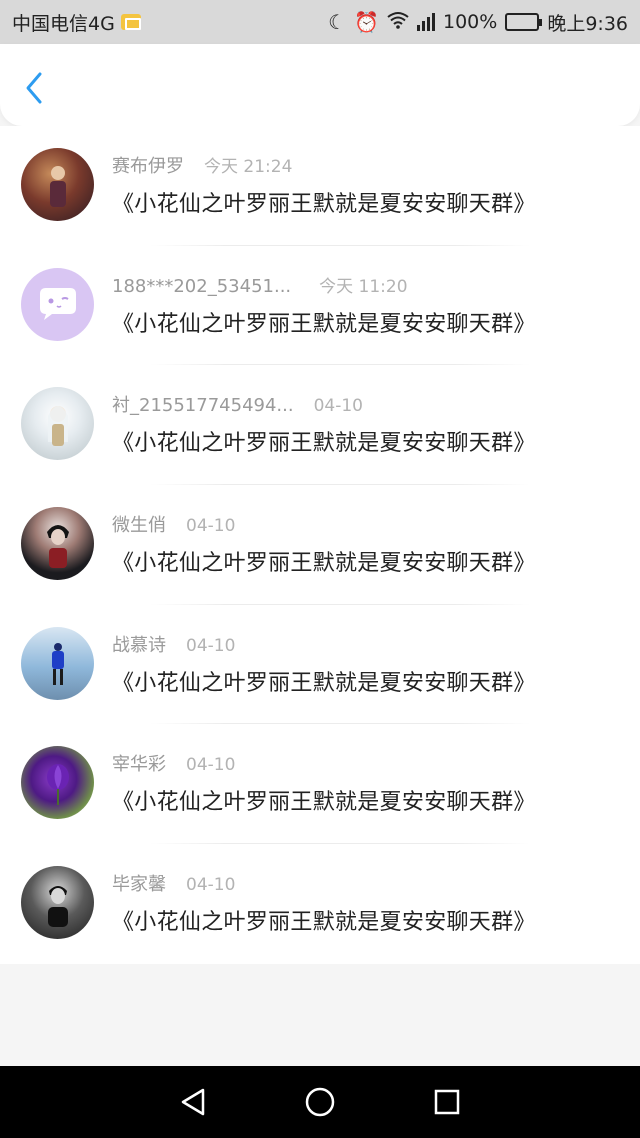 The image size is (640, 1138). What do you see at coordinates (470, 22) in the screenshot?
I see `battery-percent: 100%` at bounding box center [470, 22].